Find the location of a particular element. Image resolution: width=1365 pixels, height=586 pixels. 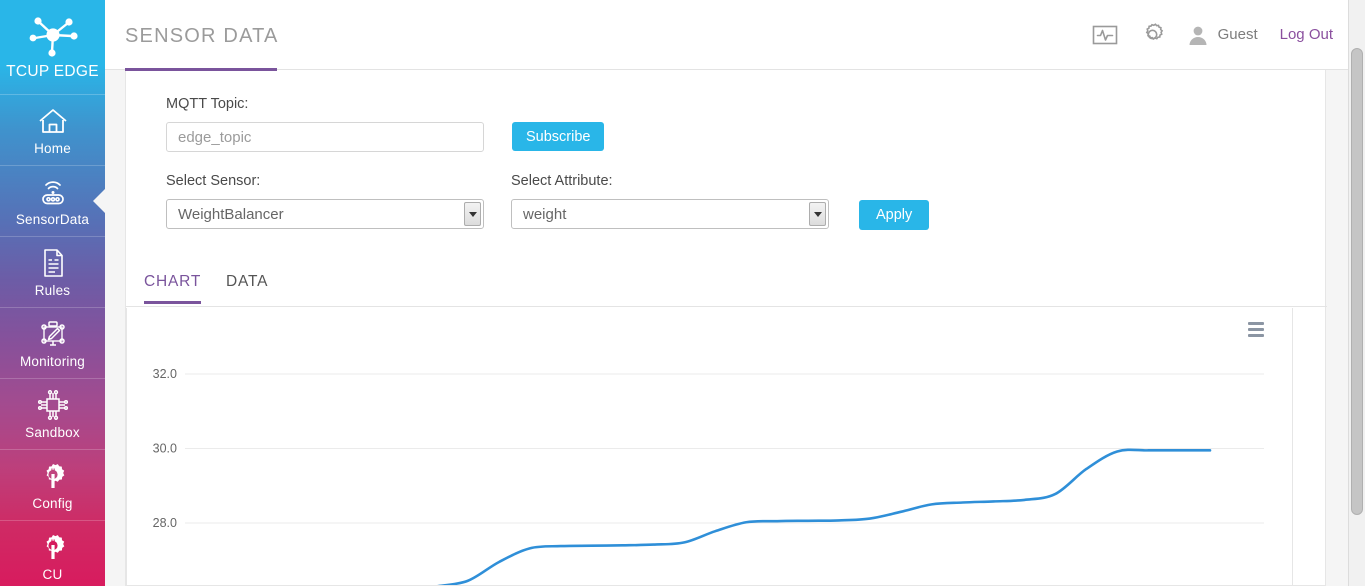

monitor-pen-icon is located at coordinates (52, 333).